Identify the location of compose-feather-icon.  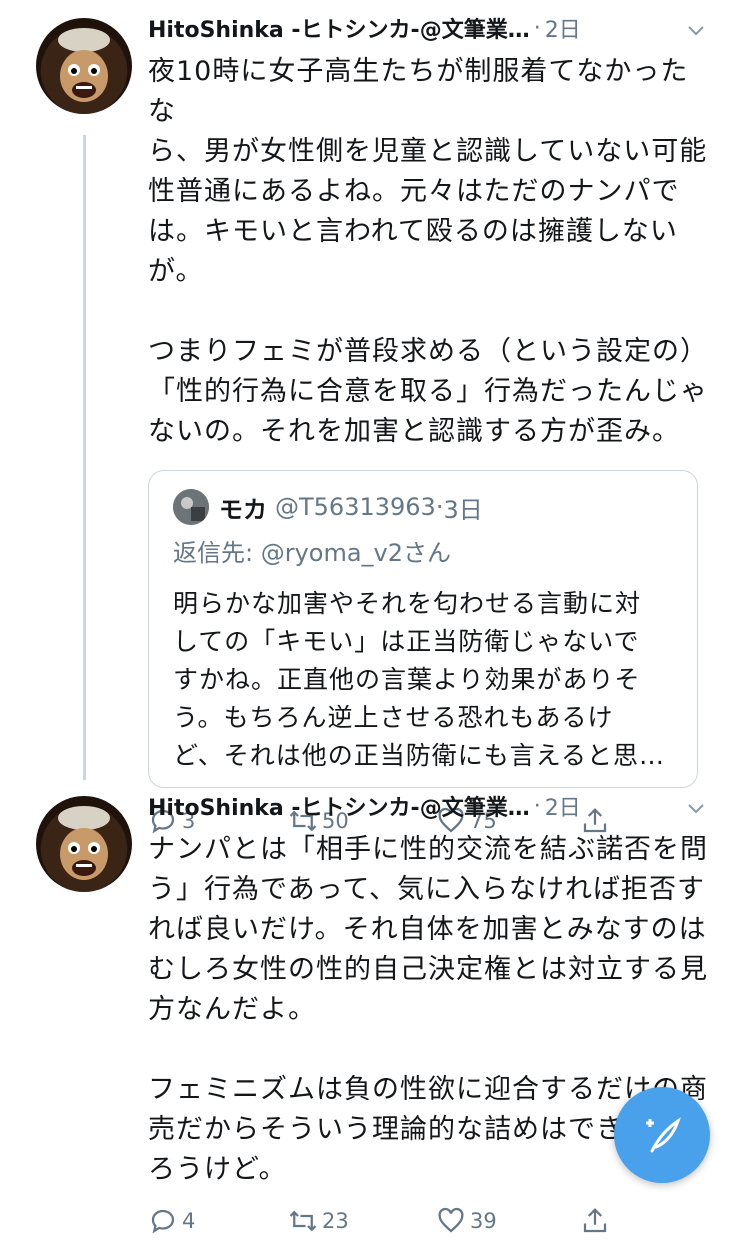
(663, 1135).